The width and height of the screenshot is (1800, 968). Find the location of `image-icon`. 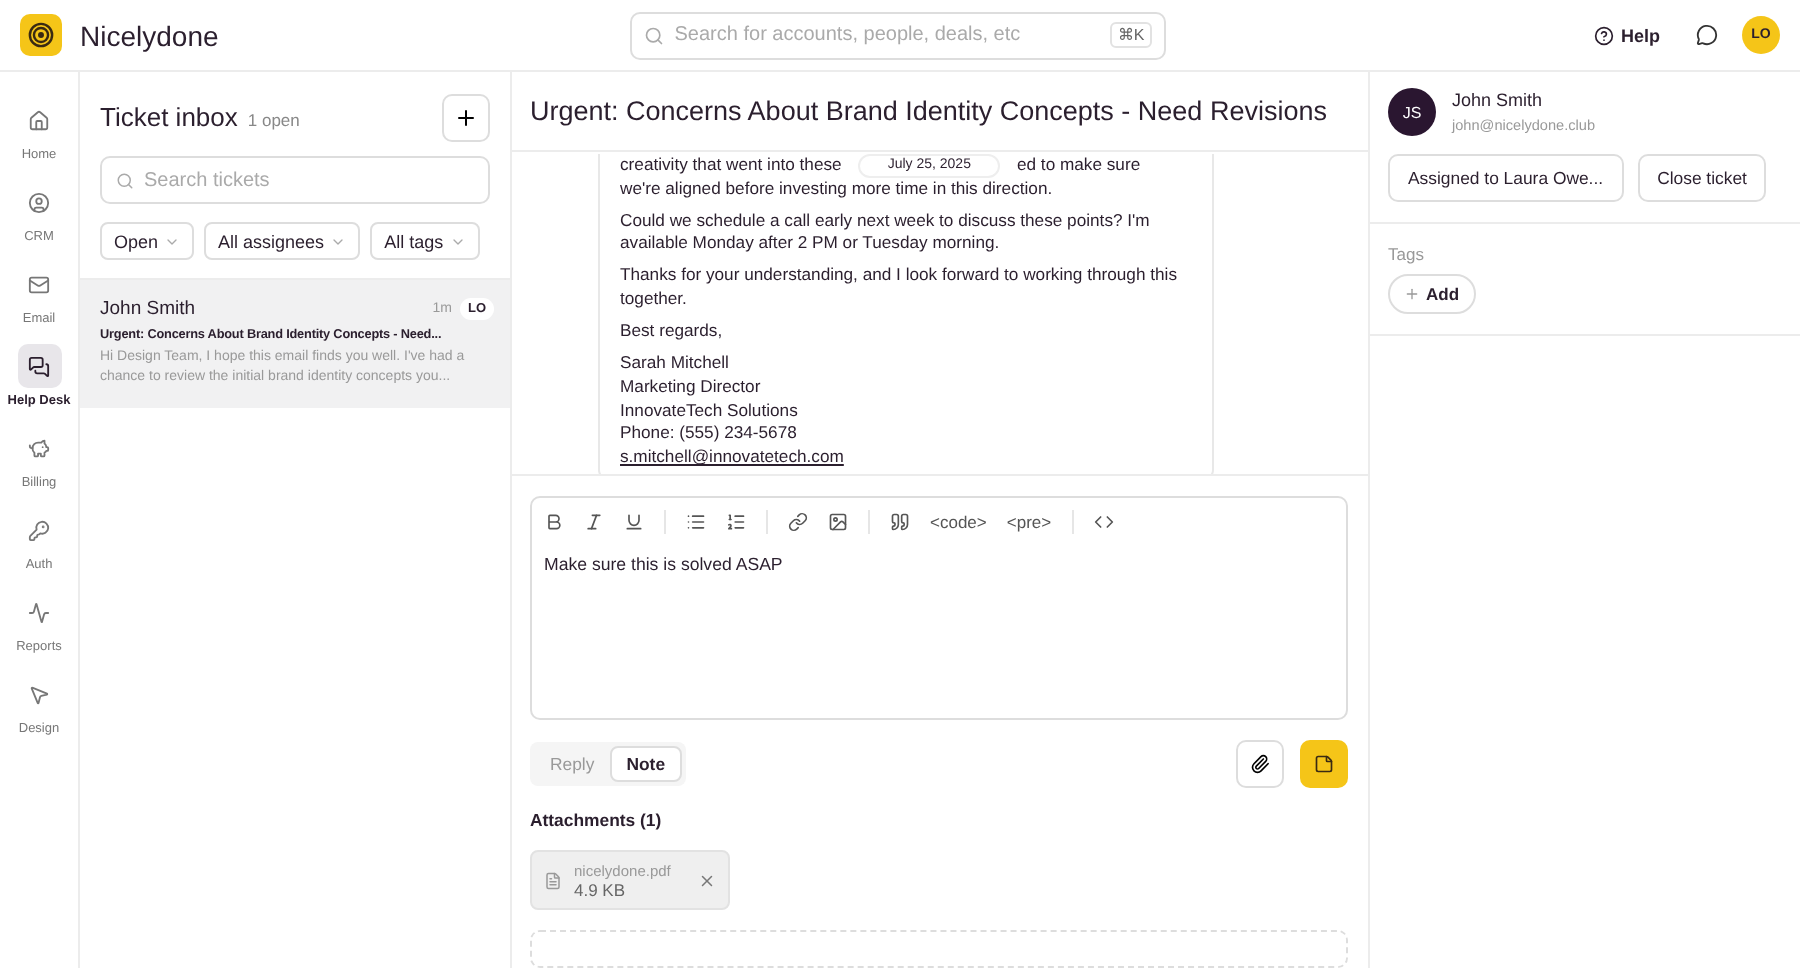

image-icon is located at coordinates (838, 521).